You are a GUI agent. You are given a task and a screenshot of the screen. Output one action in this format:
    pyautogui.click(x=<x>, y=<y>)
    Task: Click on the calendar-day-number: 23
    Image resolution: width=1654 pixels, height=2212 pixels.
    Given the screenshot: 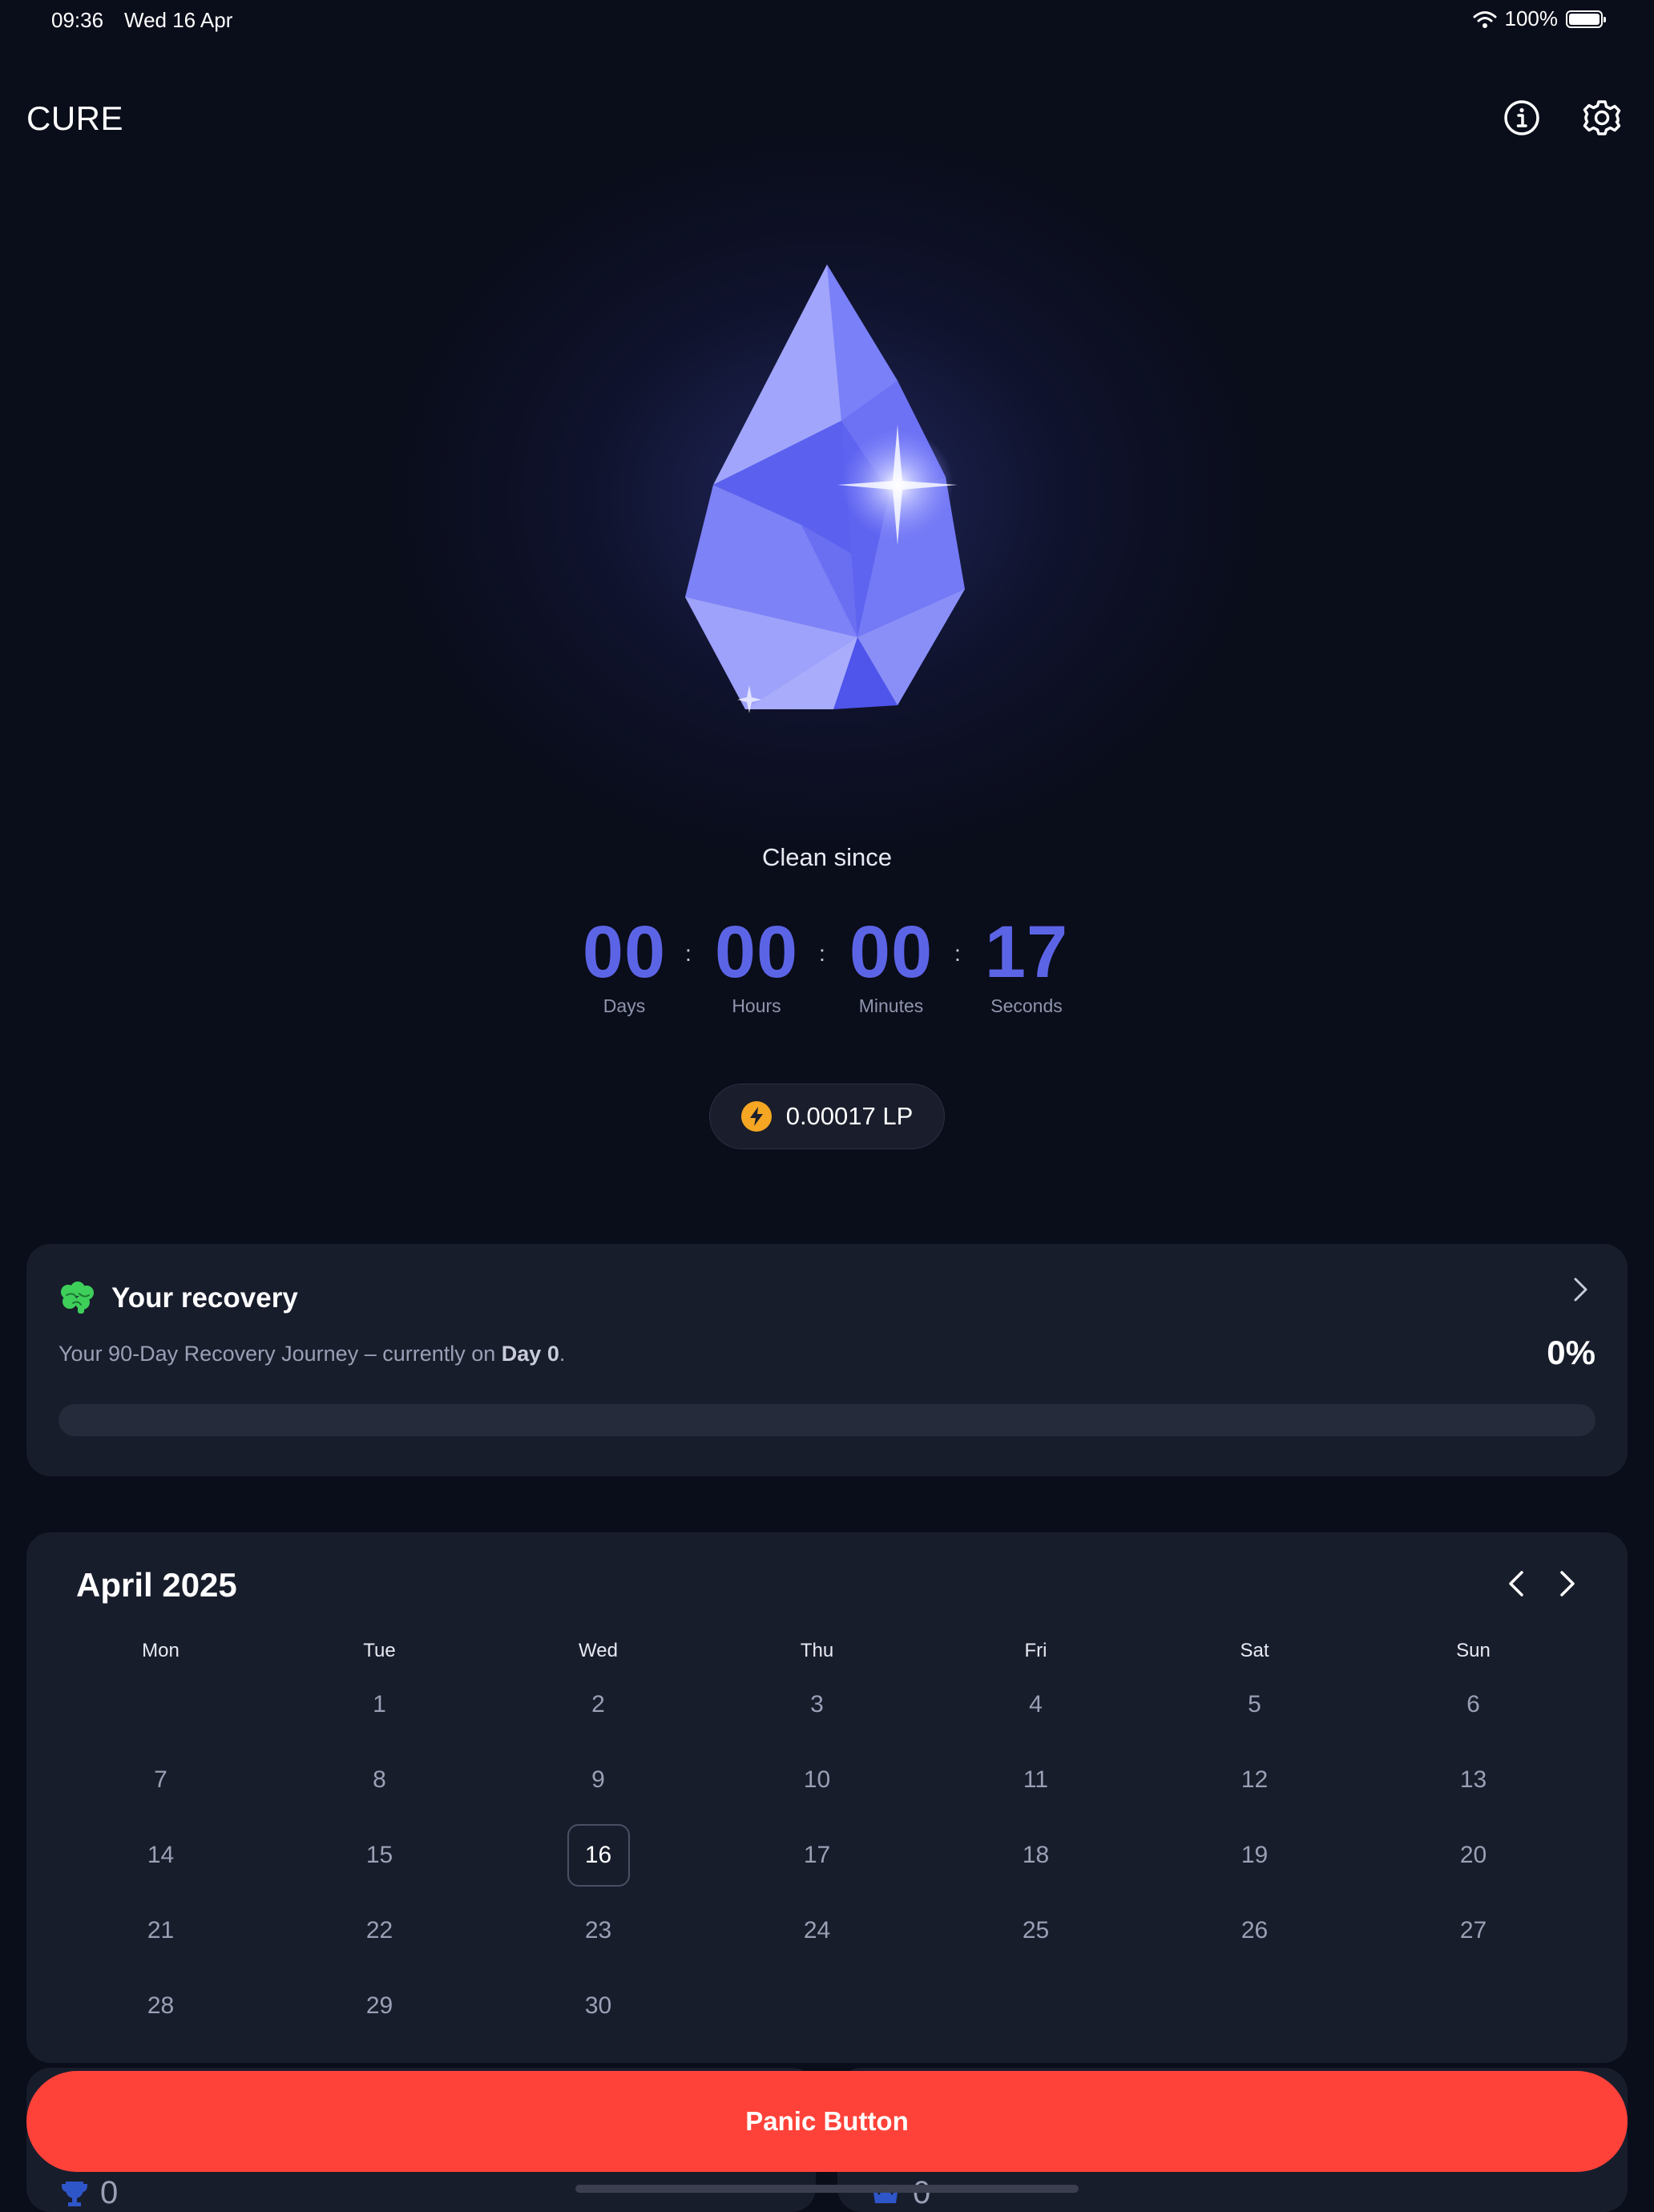 What is the action you would take?
    pyautogui.click(x=598, y=1930)
    